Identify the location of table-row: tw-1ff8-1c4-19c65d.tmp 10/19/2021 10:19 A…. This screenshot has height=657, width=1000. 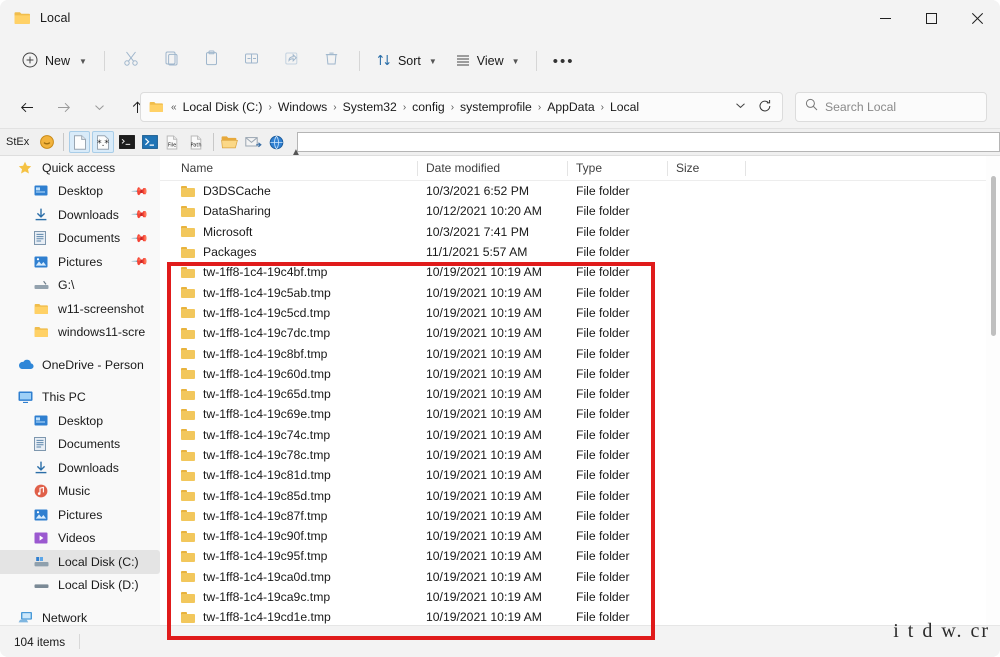
(580, 394).